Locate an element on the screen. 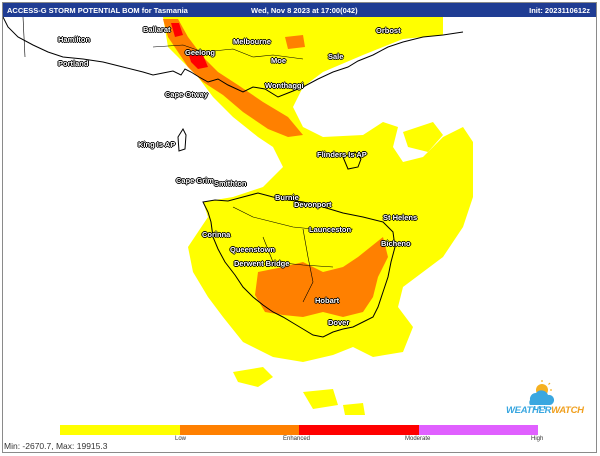 This screenshot has width=600, height=456. legend-label-moderate: Moderate is located at coordinates (418, 439).